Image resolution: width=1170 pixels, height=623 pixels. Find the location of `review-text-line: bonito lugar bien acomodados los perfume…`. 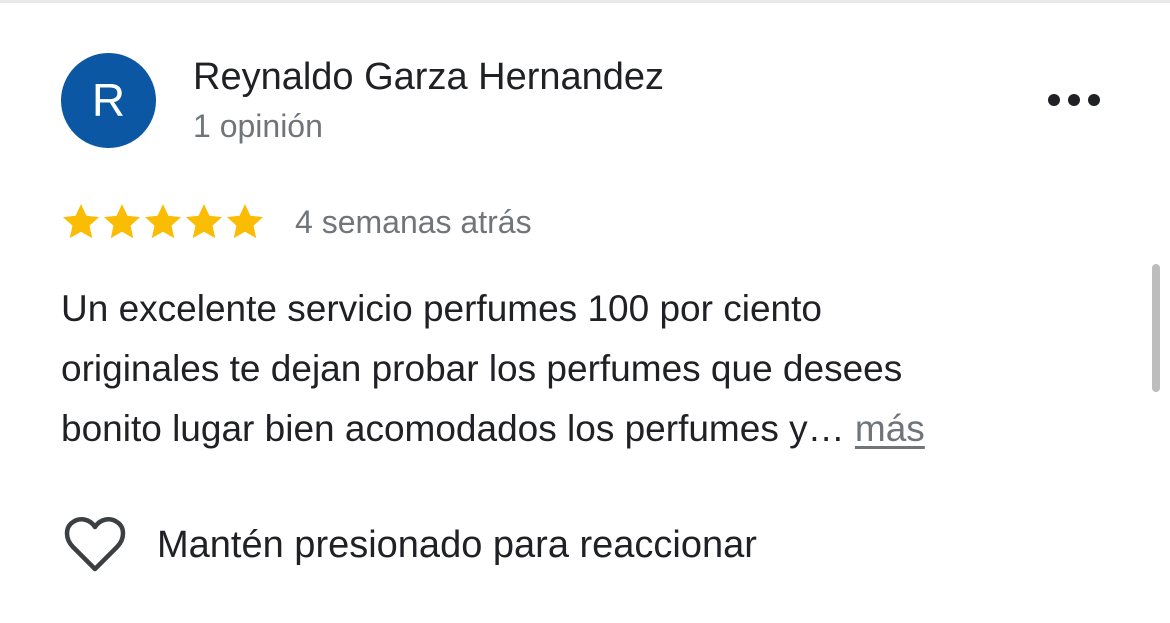

review-text-line: bonito lugar bien acomodados los perfume… is located at coordinates (591, 429).